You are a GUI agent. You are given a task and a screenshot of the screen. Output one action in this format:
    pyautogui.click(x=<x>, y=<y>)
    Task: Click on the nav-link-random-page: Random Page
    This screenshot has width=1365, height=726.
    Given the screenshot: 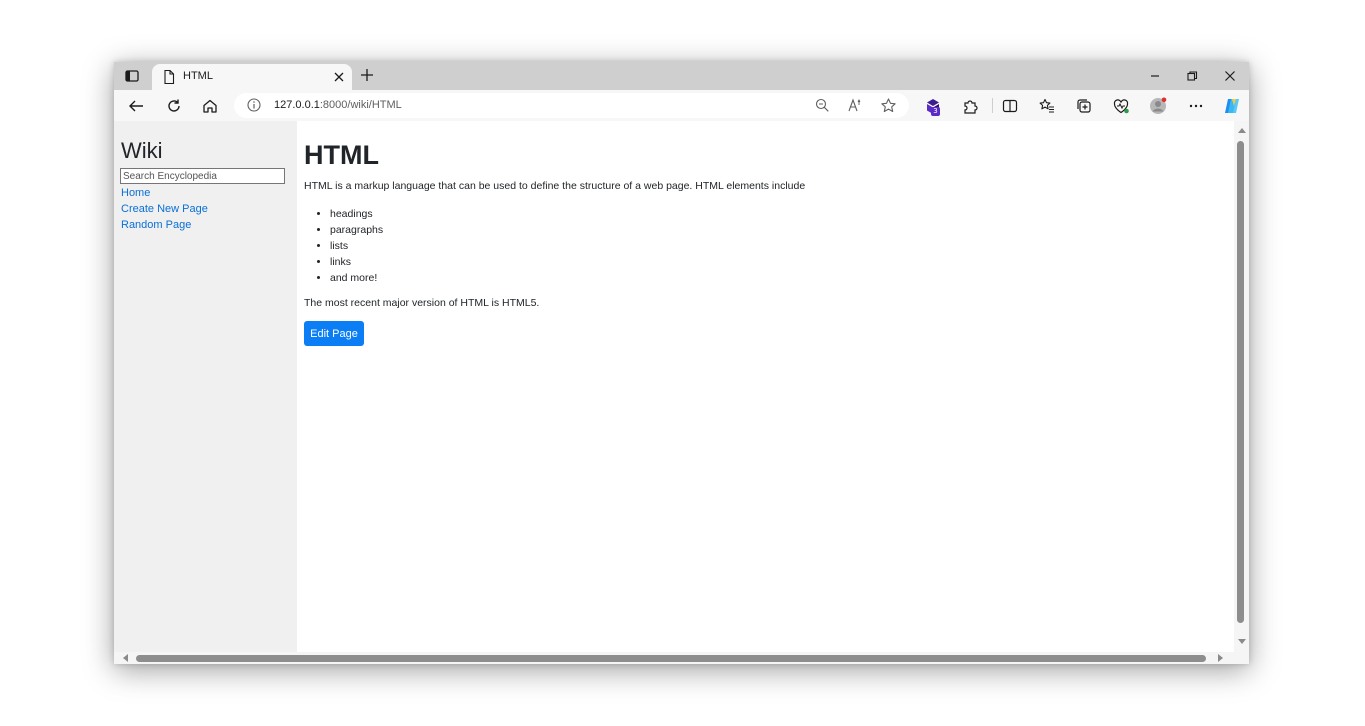 What is the action you would take?
    pyautogui.click(x=156, y=225)
    